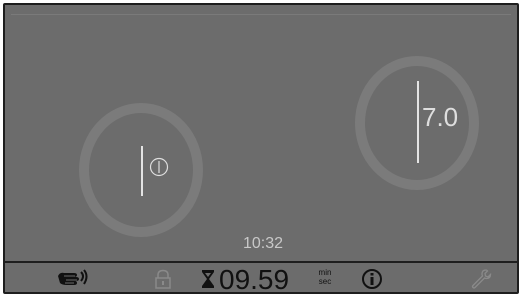  Describe the element at coordinates (254, 278) in the screenshot. I see `timer-value: 09.59` at that location.